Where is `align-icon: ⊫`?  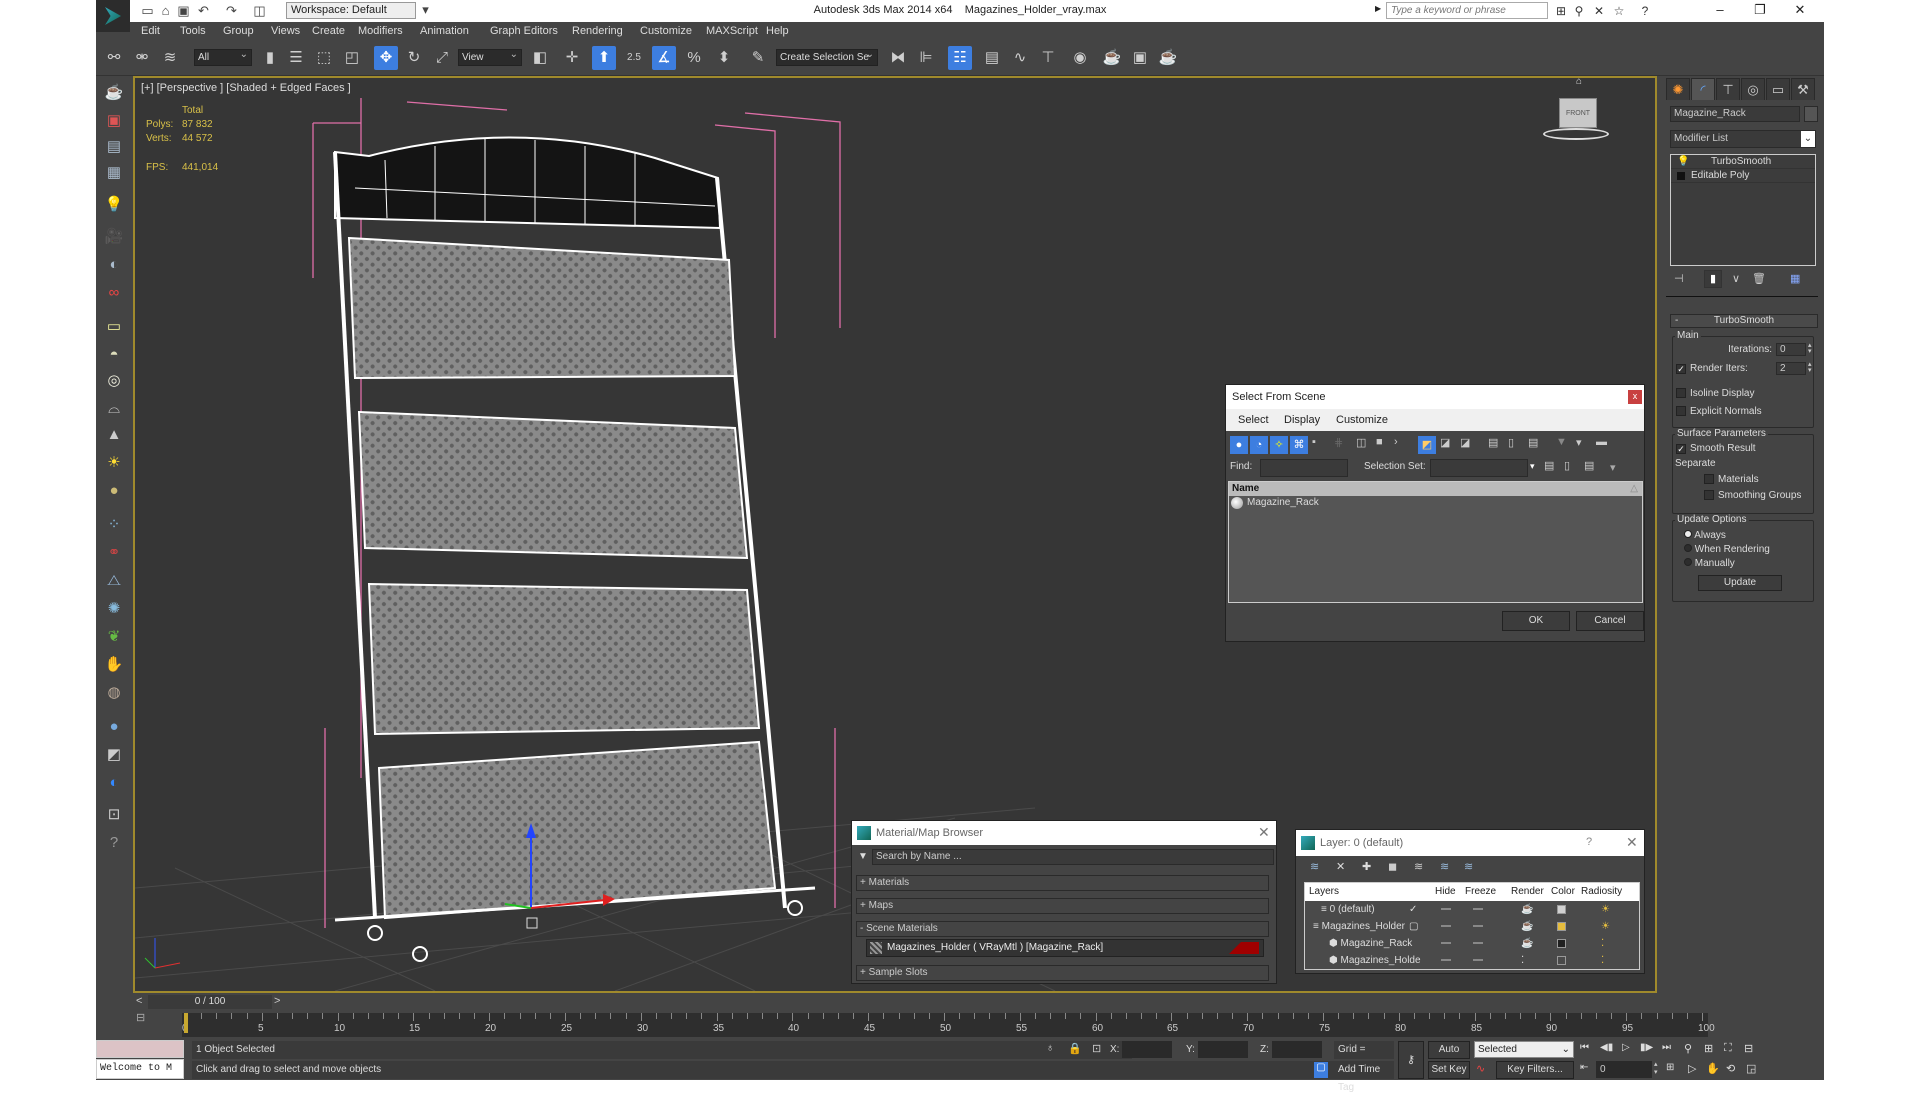 align-icon: ⊫ is located at coordinates (926, 58).